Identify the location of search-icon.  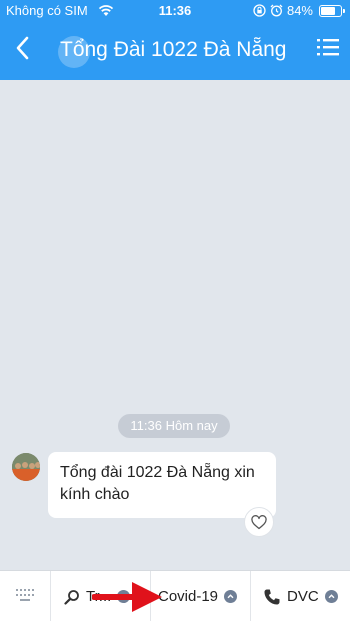
(71, 597).